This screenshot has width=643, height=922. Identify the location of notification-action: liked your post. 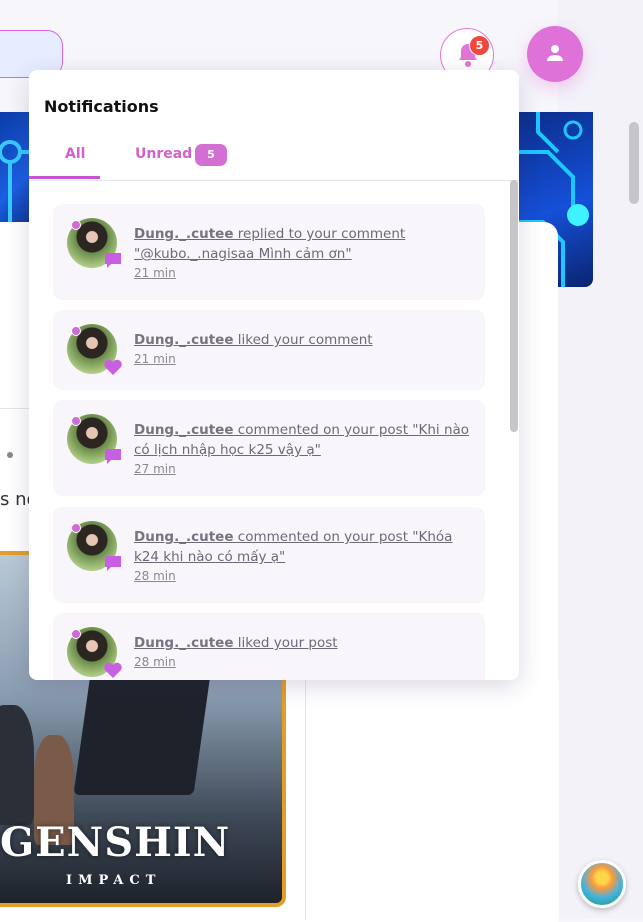
(285, 643).